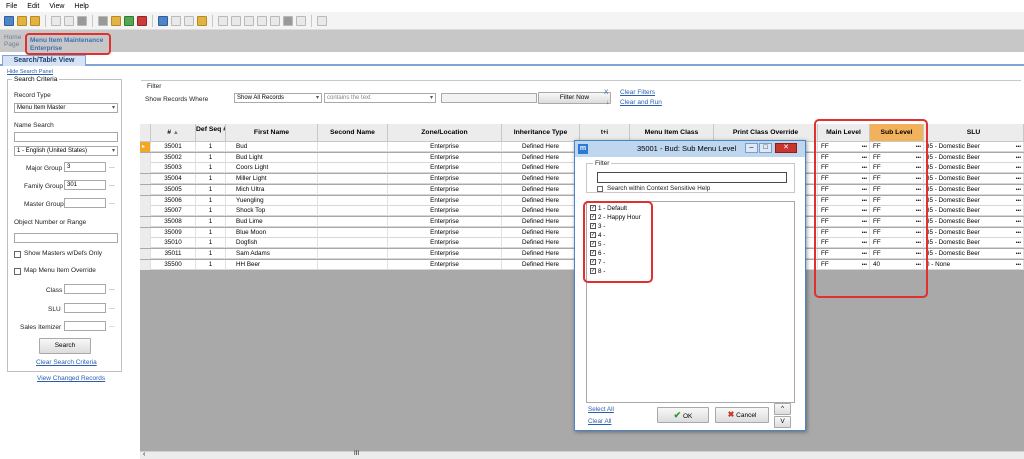  I want to click on cell-first-name: Blue Moon, so click(272, 232).